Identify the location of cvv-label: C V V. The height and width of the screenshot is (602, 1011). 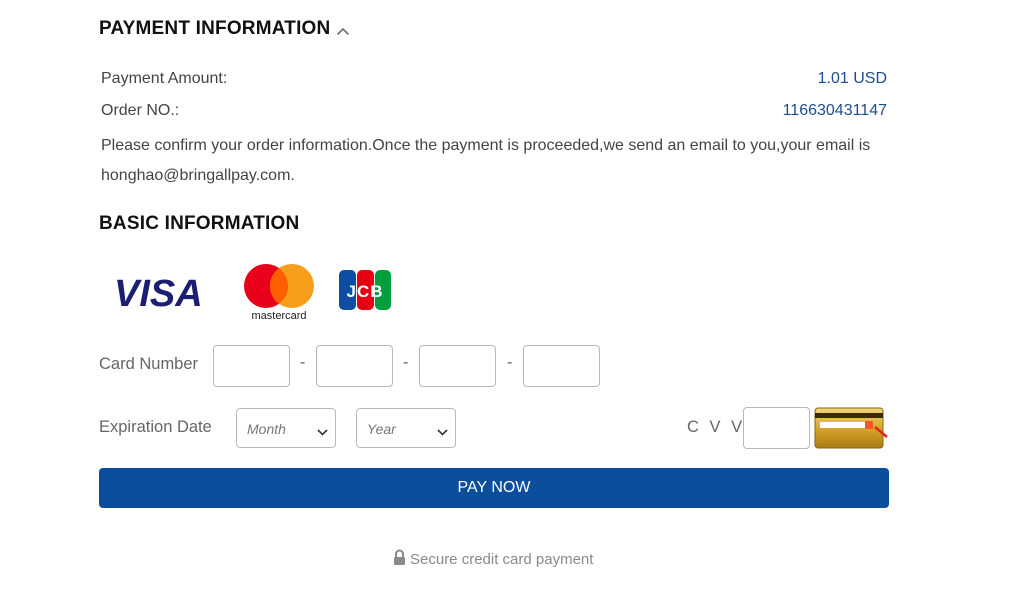
(716, 427).